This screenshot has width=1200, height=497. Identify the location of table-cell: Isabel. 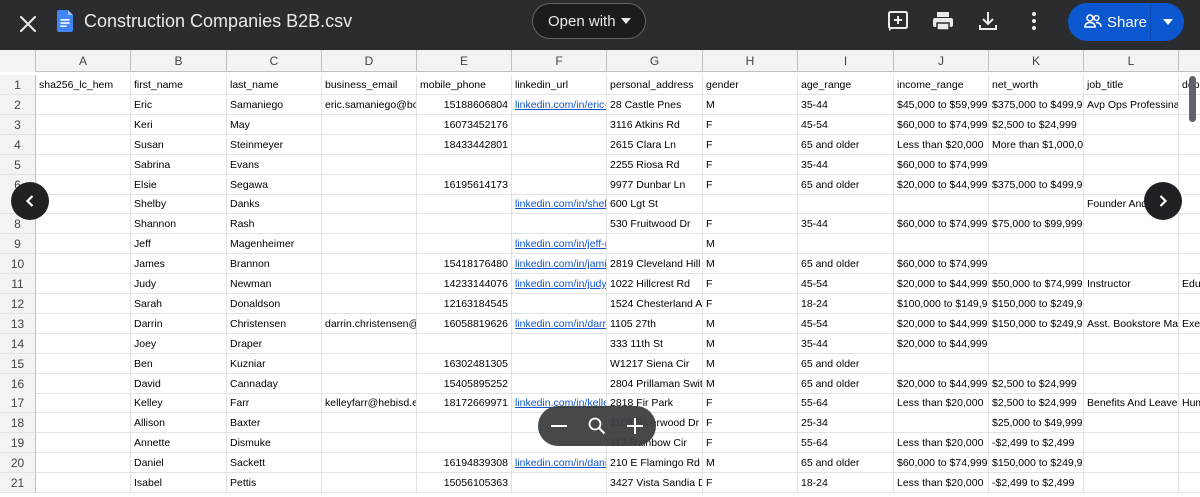
(179, 483).